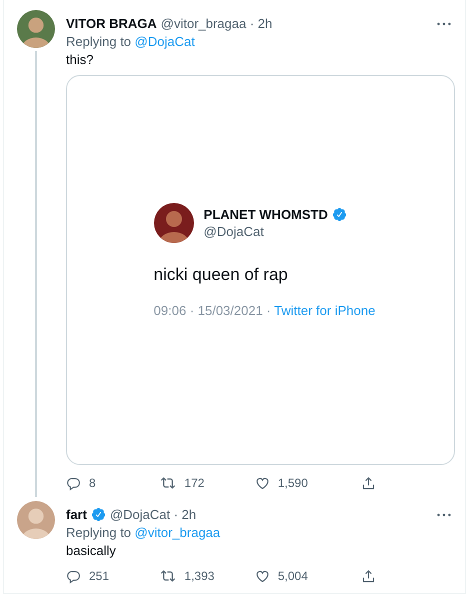 The width and height of the screenshot is (469, 600). I want to click on retweet-count: 172, so click(194, 483).